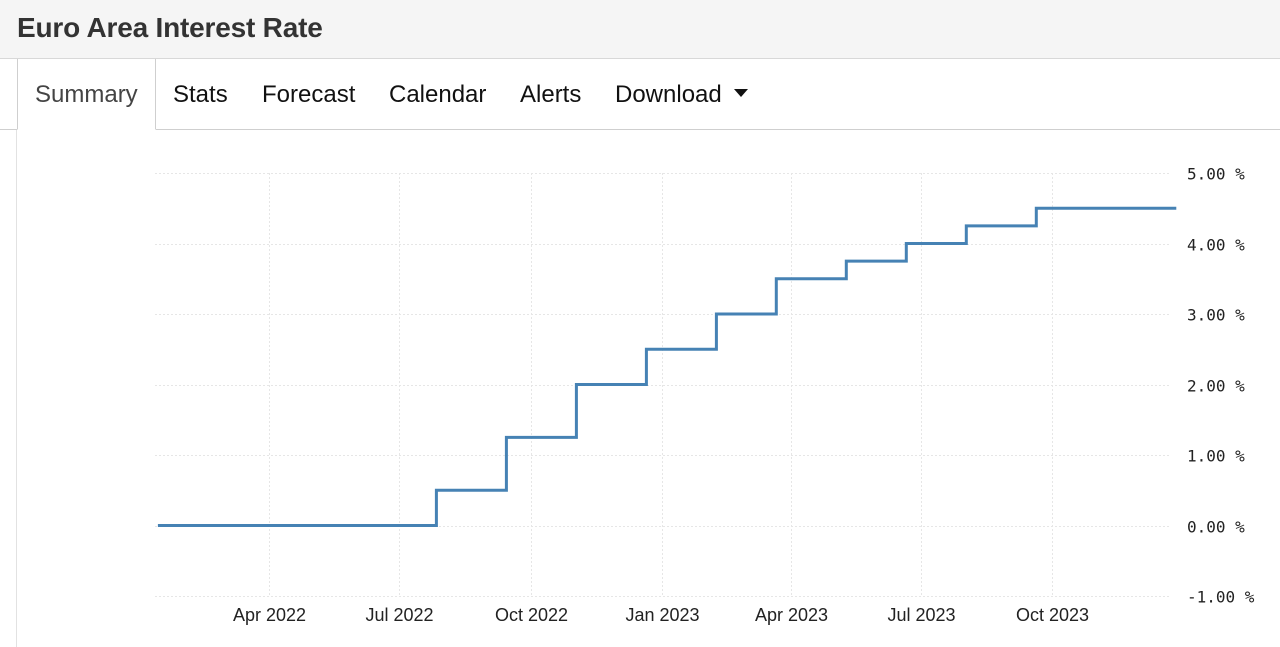 The width and height of the screenshot is (1280, 647). Describe the element at coordinates (1216, 456) in the screenshot. I see `y-tick-label: 1.00 %` at that location.